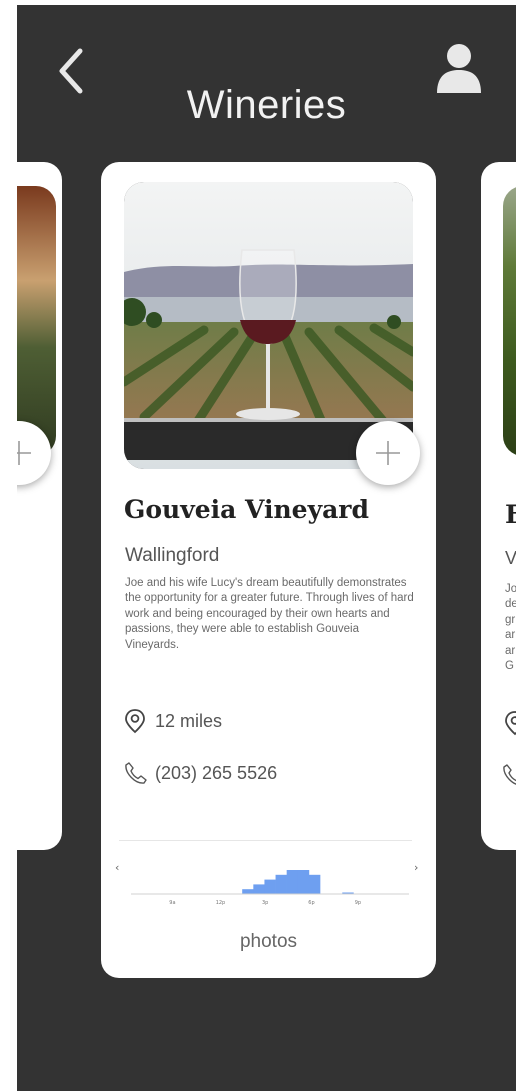  I want to click on popular-times-chart-svg: ‹ › 9a 12p 3p 6p 9p, so click(266, 883).